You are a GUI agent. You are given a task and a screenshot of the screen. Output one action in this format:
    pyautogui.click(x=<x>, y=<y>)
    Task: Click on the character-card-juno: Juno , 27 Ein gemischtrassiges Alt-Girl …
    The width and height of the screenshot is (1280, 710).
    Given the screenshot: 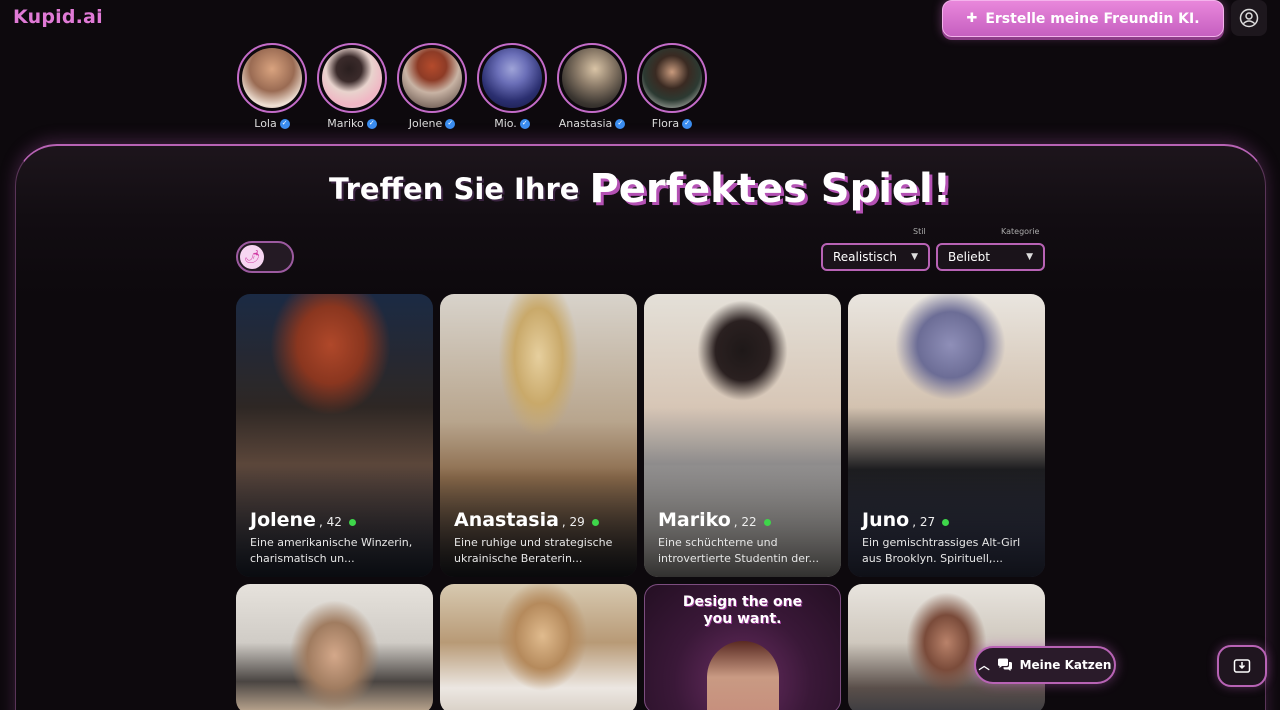 What is the action you would take?
    pyautogui.click(x=946, y=435)
    